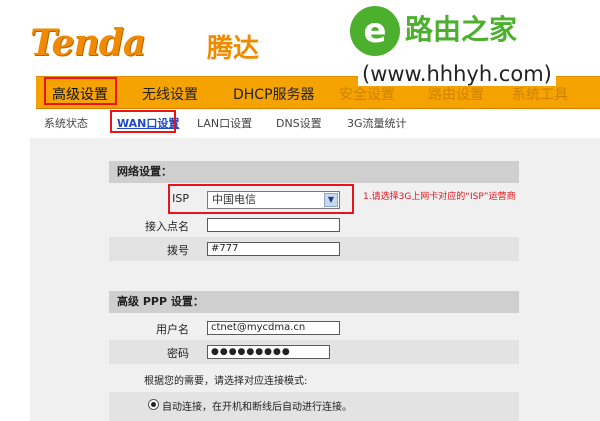 This screenshot has height=421, width=600. What do you see at coordinates (377, 123) in the screenshot?
I see `subnav-3g-traffic-stats: 3G流量统计` at bounding box center [377, 123].